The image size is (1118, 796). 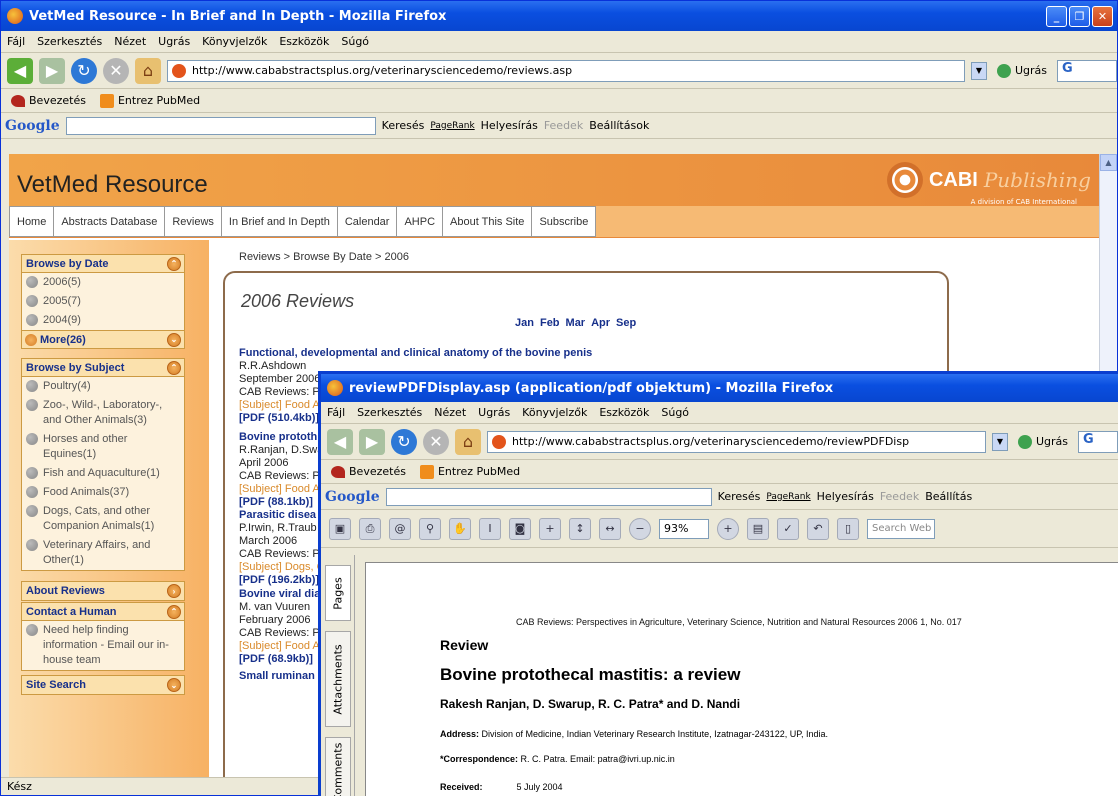 What do you see at coordinates (279, 646) in the screenshot?
I see `review-subject: [Subject] Food A` at bounding box center [279, 646].